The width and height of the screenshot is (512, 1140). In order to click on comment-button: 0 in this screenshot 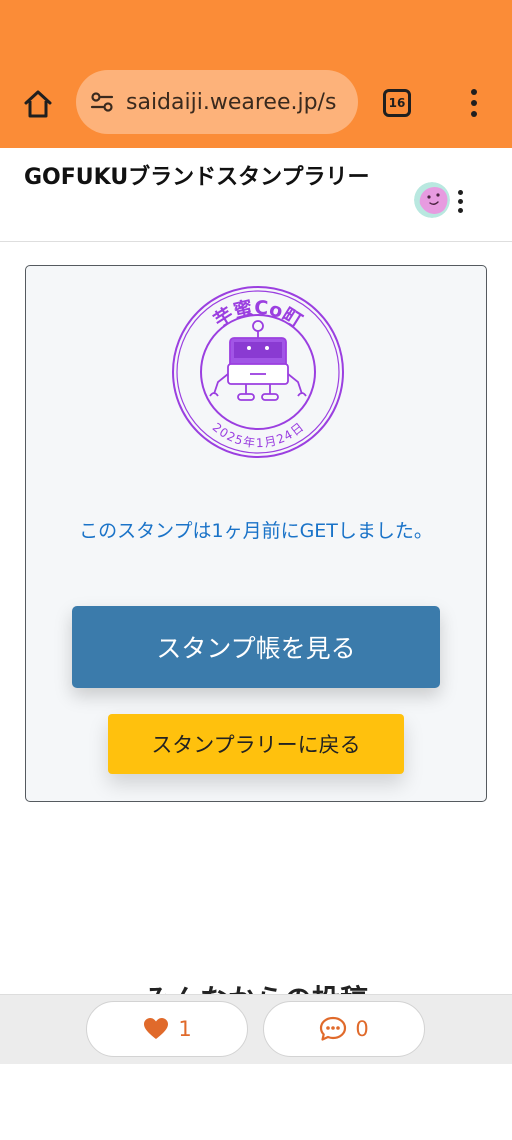, I will do `click(344, 1029)`.